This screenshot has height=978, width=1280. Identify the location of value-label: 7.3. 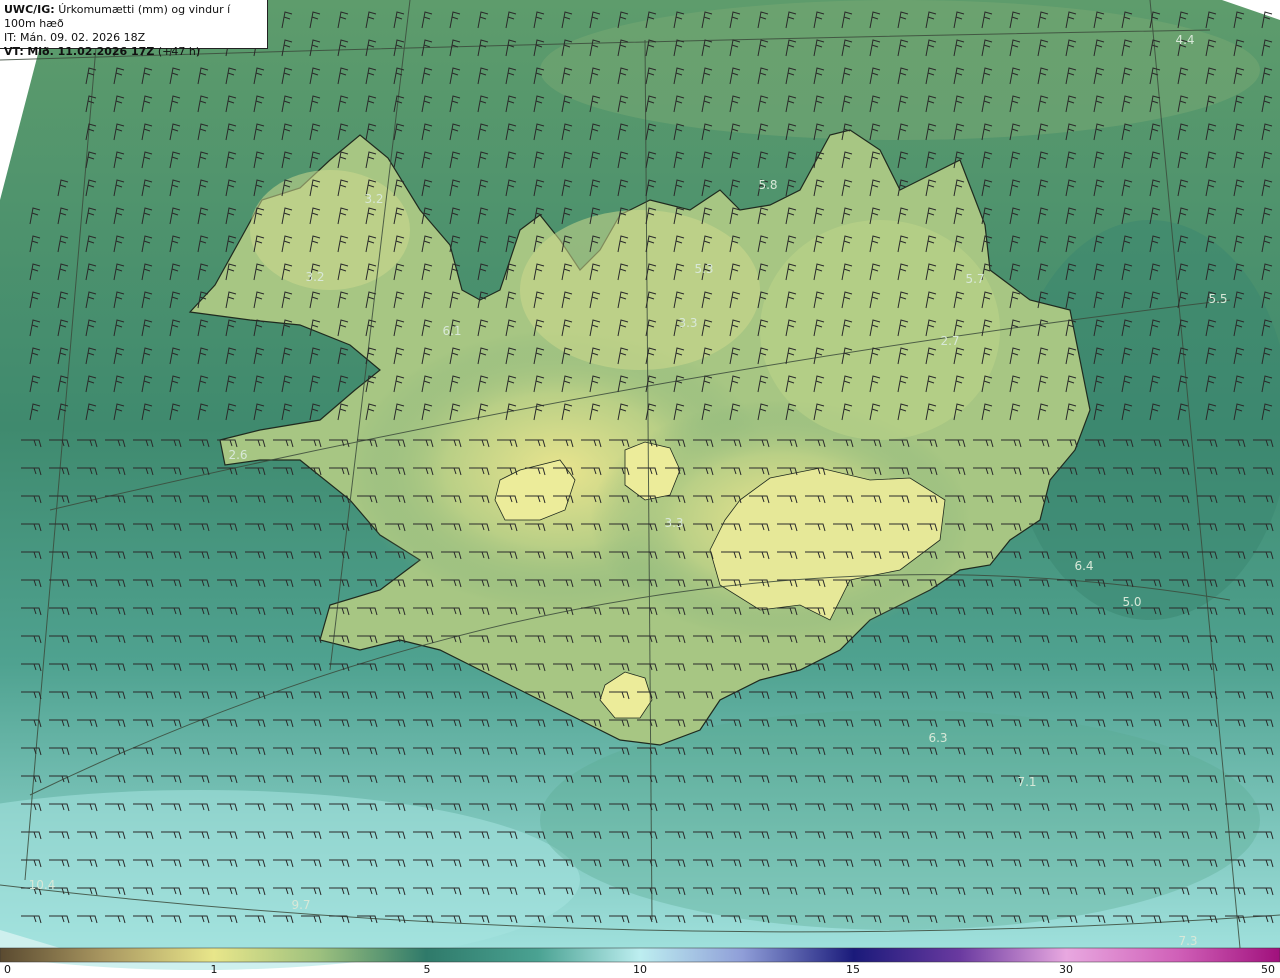
(1187, 941).